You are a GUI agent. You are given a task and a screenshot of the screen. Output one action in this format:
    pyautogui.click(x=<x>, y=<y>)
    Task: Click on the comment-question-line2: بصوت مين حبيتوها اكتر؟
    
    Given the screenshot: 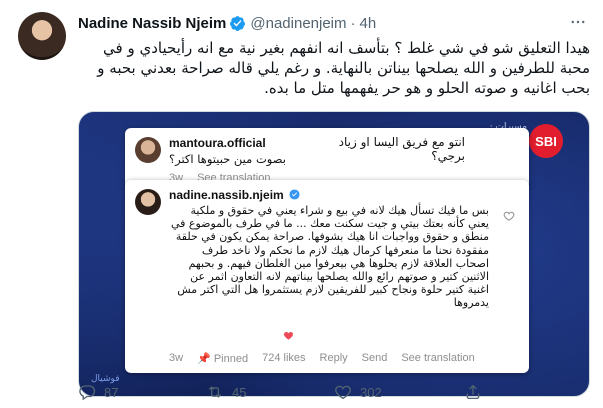 What is the action you would take?
    pyautogui.click(x=227, y=159)
    